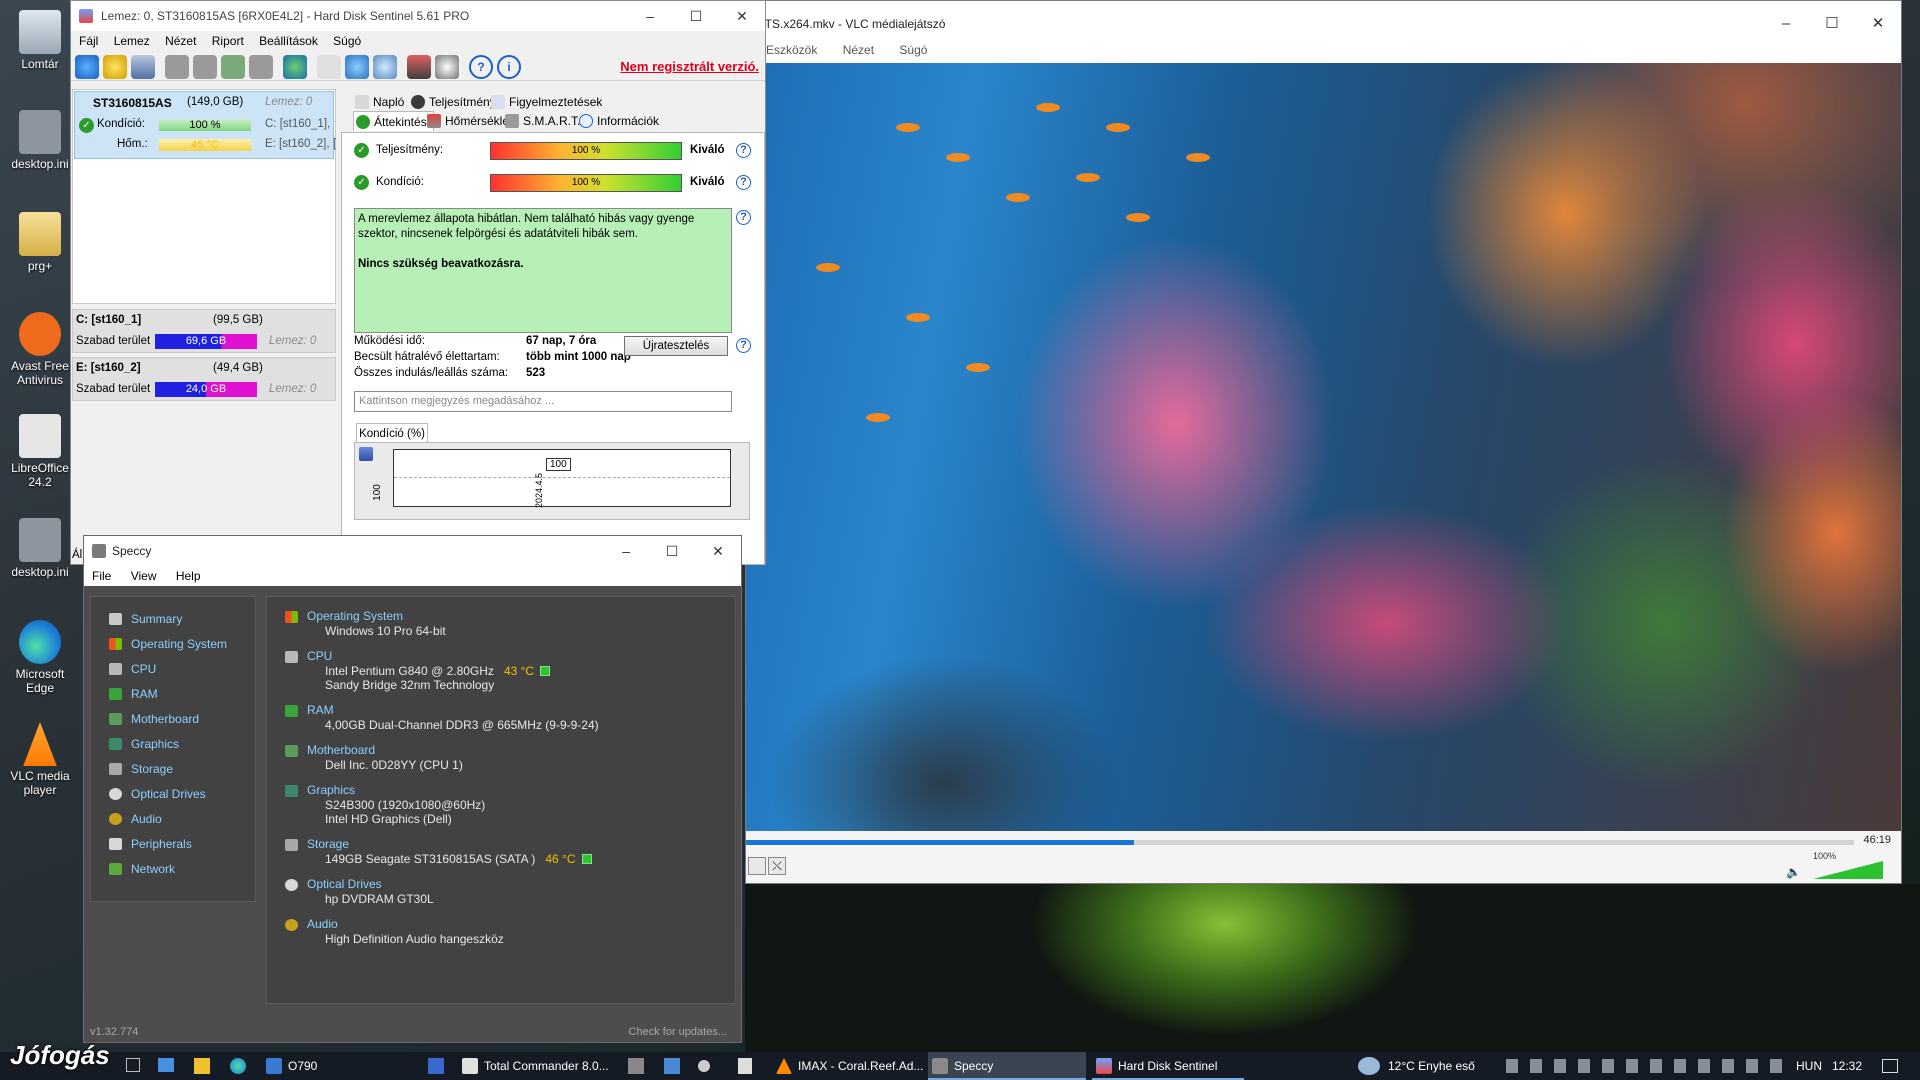 The image size is (1920, 1080). I want to click on weather-text: 12°C Enyhe eső, so click(1431, 1066).